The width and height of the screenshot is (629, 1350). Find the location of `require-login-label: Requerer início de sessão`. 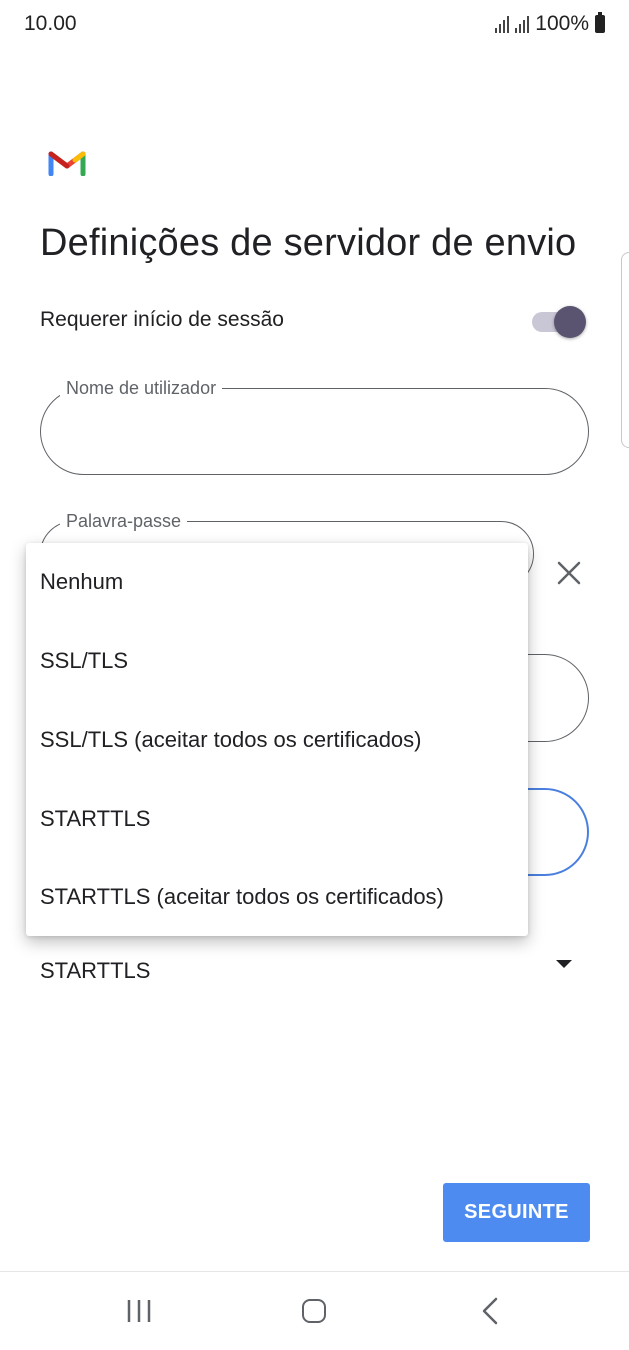

require-login-label: Requerer início de sessão is located at coordinates (162, 319).